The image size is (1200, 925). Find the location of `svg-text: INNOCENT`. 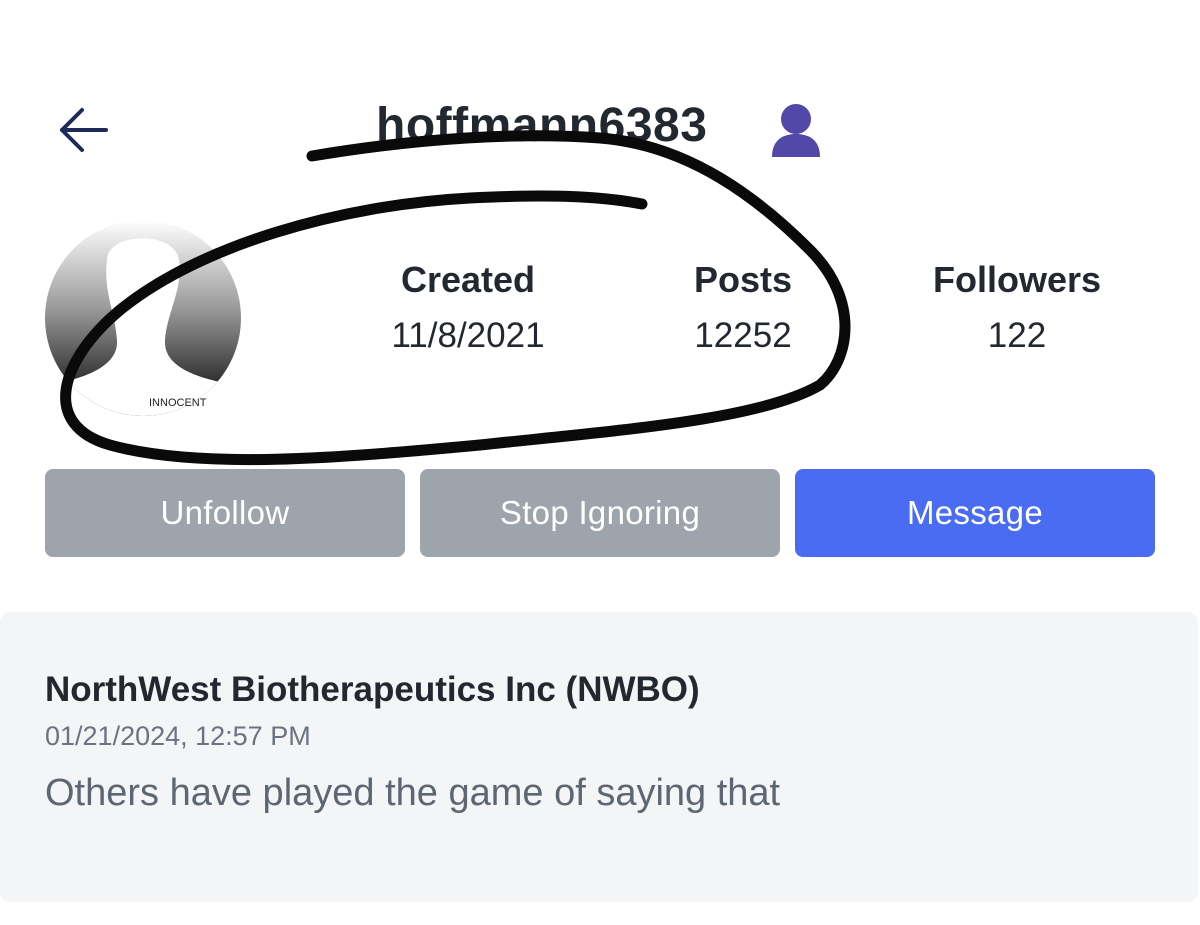

svg-text: INNOCENT is located at coordinates (178, 403).